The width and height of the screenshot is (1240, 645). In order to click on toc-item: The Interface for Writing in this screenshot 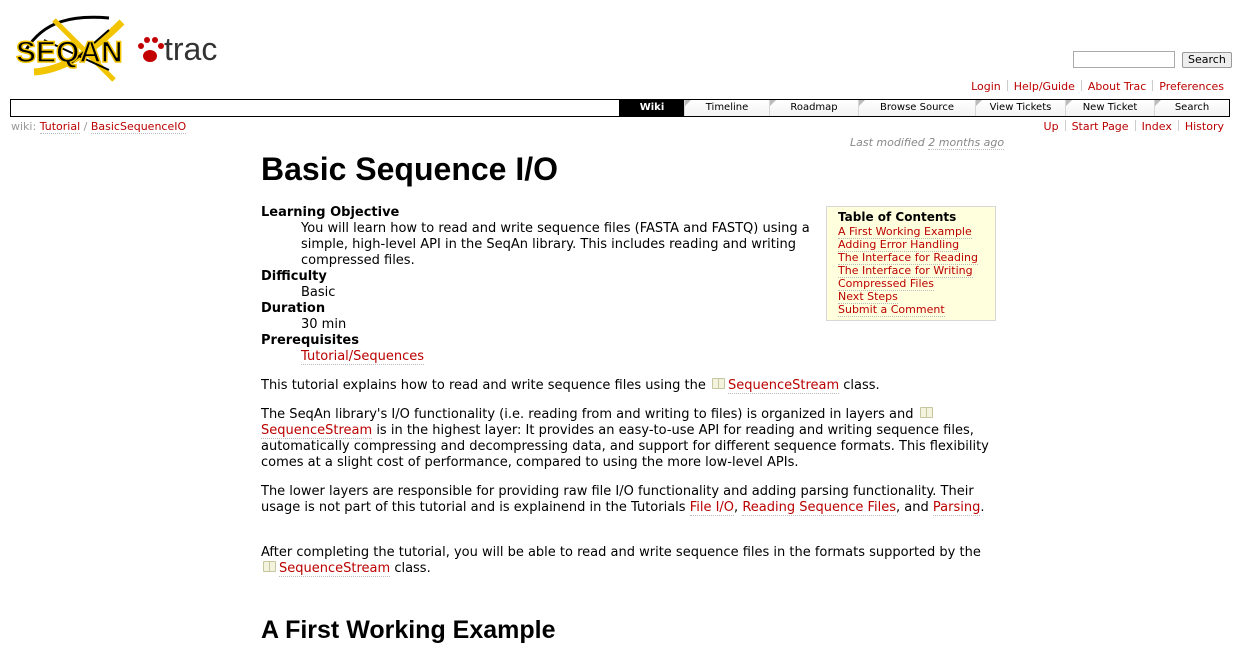, I will do `click(905, 271)`.